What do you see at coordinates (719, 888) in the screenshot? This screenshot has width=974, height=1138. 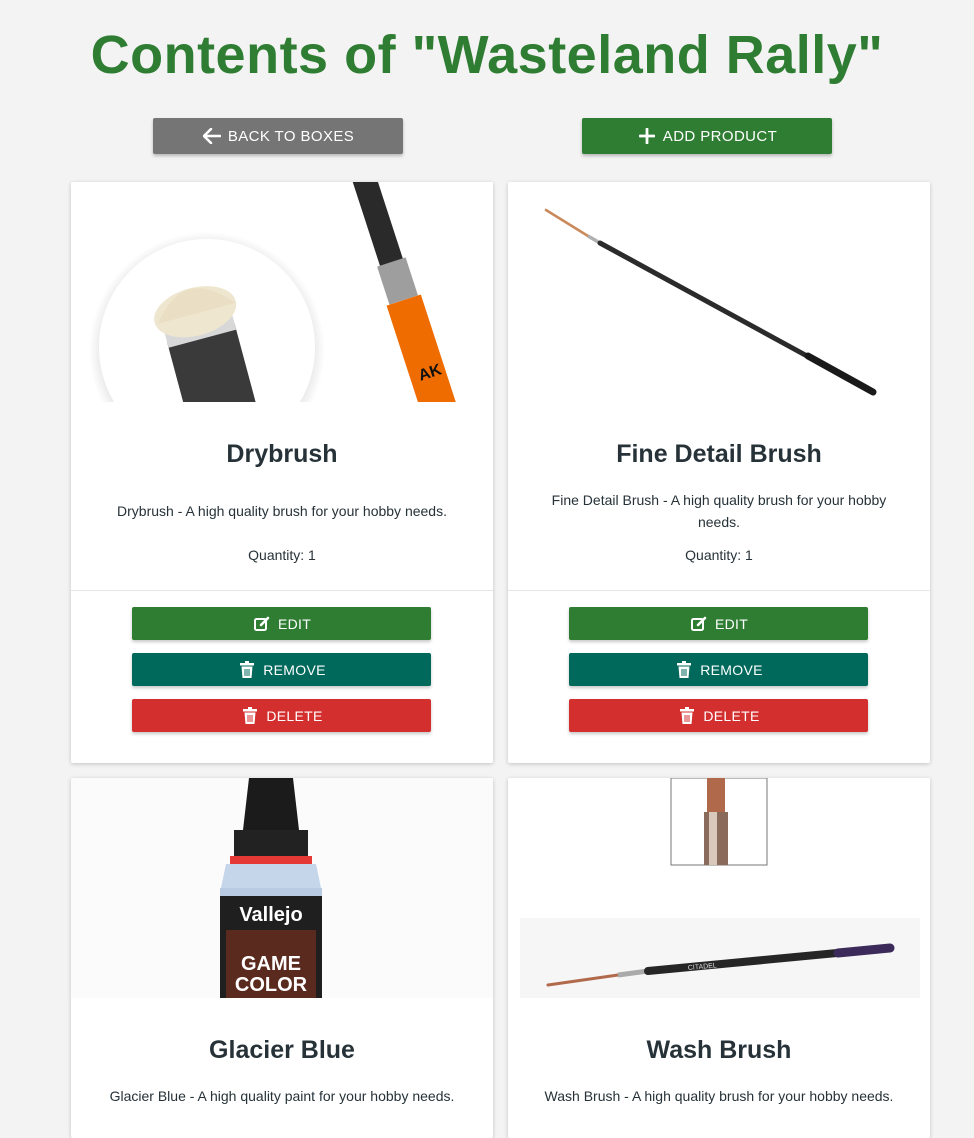 I see `product-image: CITADEL` at bounding box center [719, 888].